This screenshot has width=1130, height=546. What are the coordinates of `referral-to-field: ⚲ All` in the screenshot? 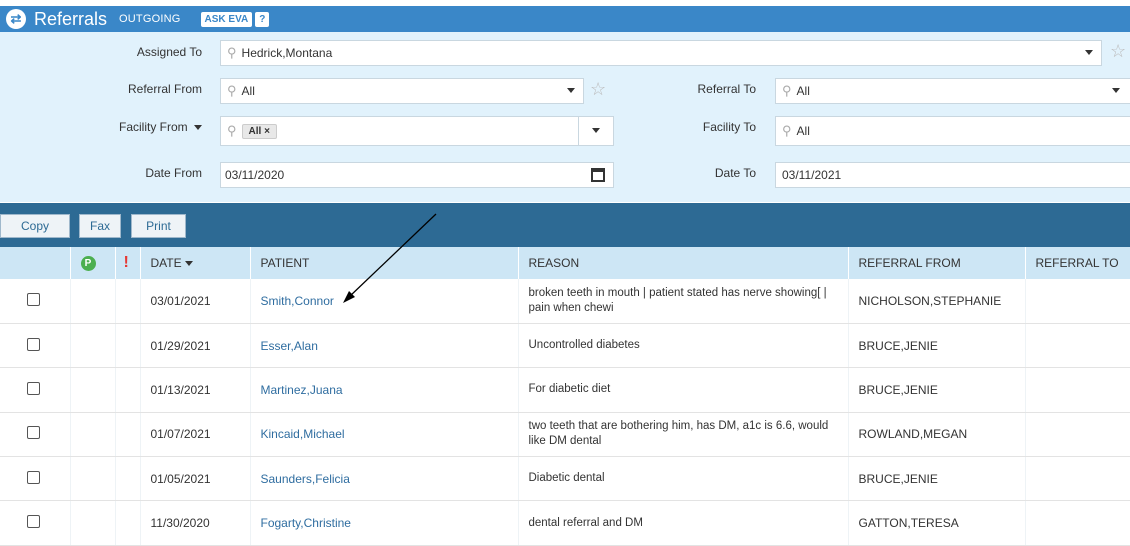 It's located at (952, 91).